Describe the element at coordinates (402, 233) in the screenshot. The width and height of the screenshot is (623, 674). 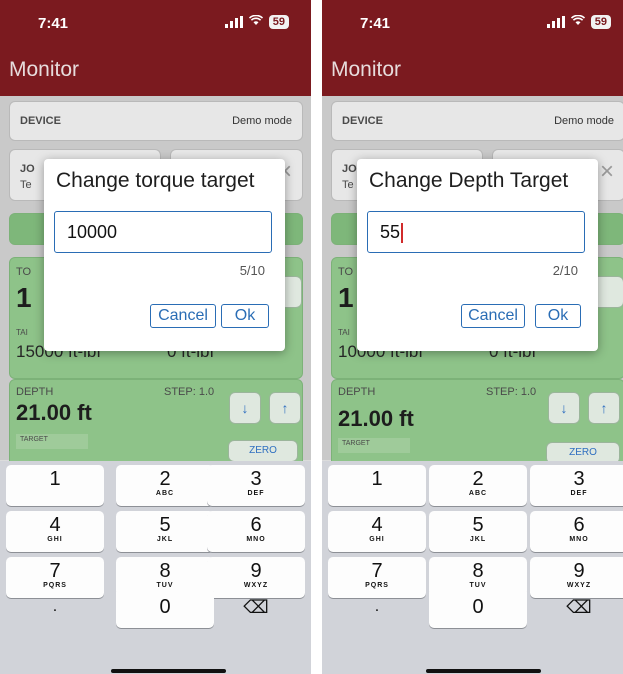
I see `text-cursor` at that location.